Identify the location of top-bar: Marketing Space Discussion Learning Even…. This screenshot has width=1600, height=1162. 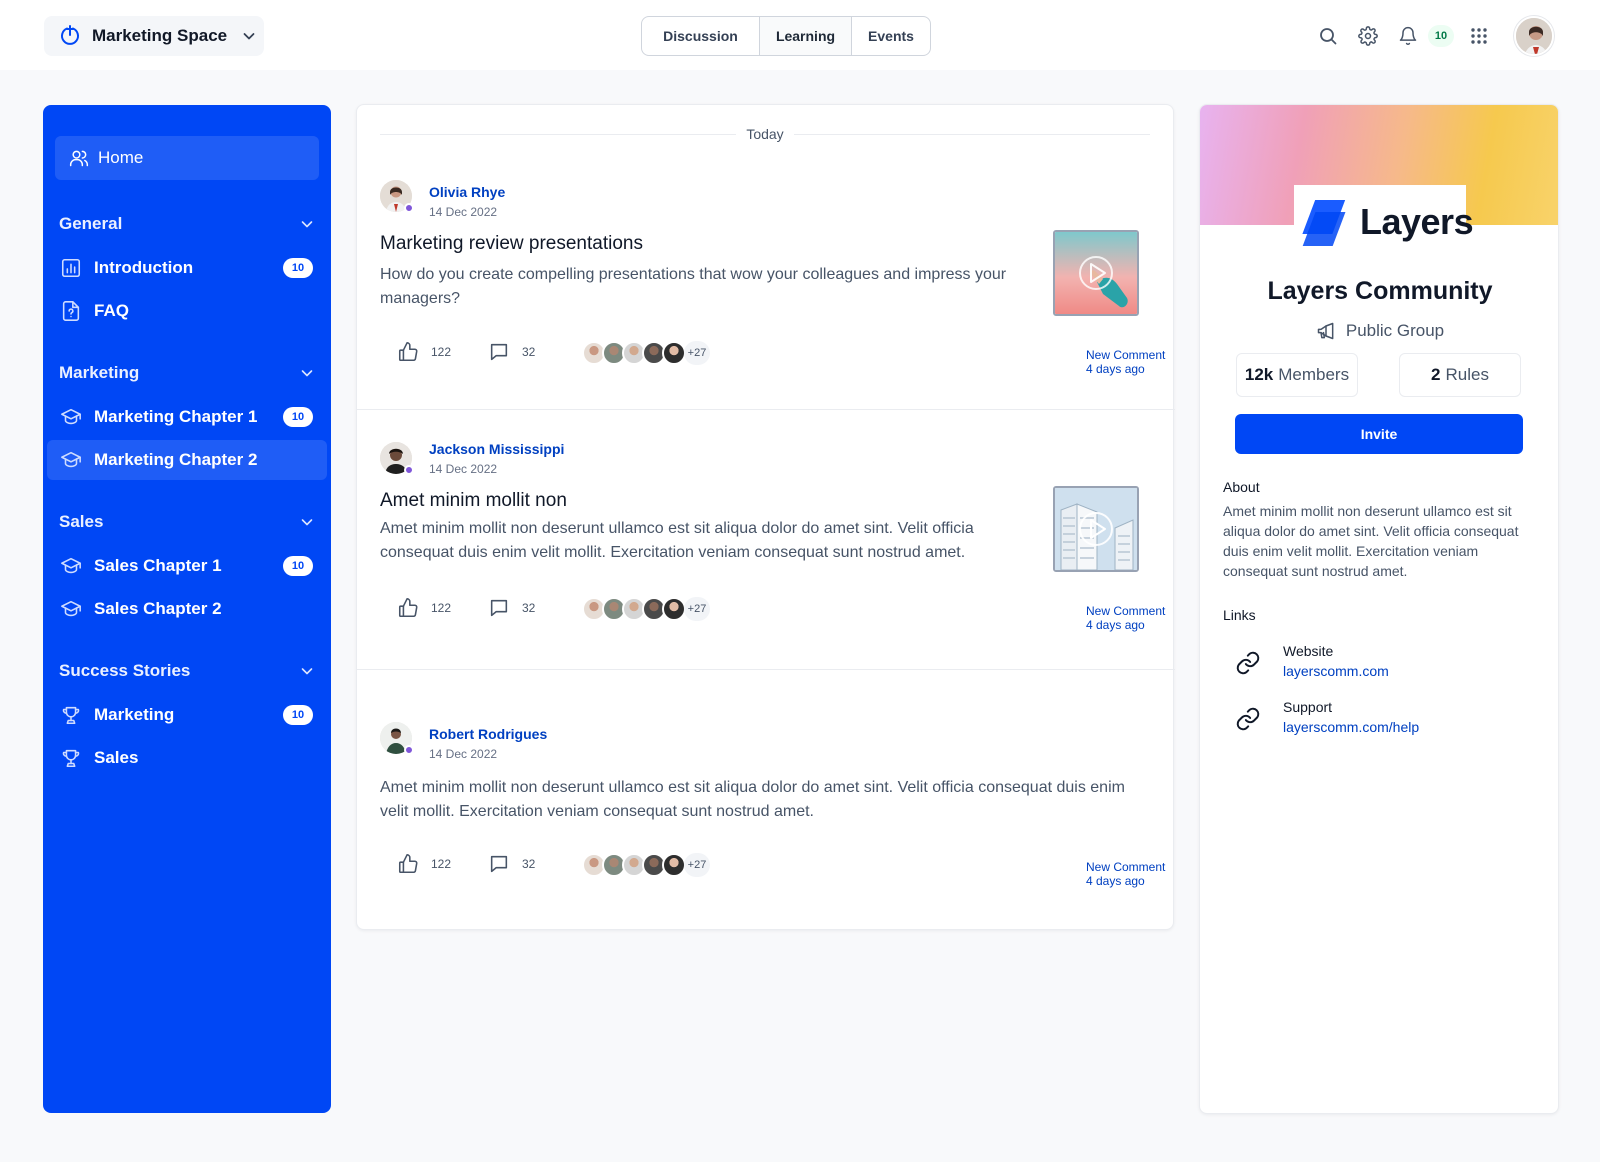
(800, 35).